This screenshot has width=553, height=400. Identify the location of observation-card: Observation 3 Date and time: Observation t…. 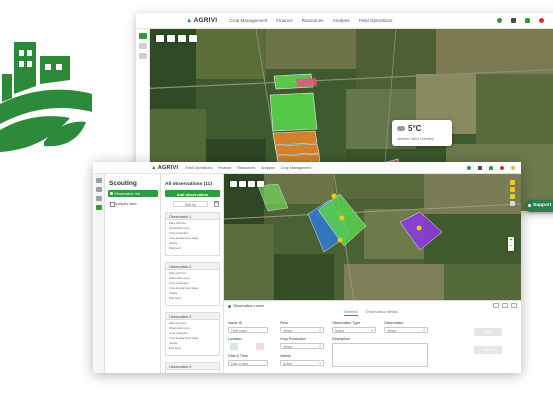
(192, 334).